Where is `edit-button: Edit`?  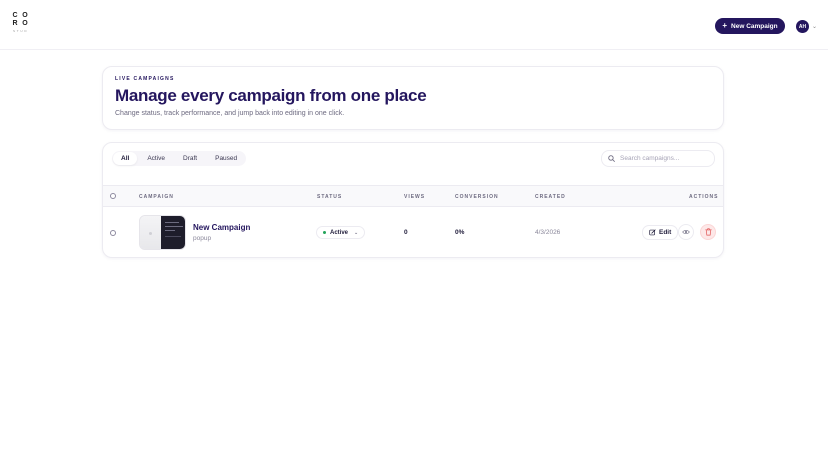 edit-button: Edit is located at coordinates (660, 232).